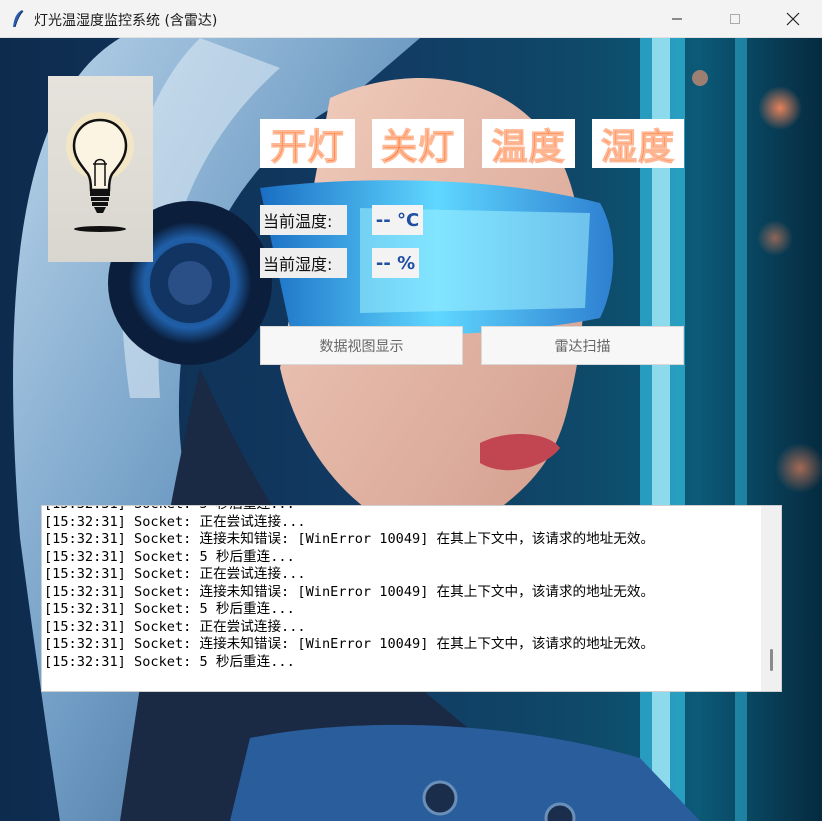  I want to click on close-icon, so click(793, 19).